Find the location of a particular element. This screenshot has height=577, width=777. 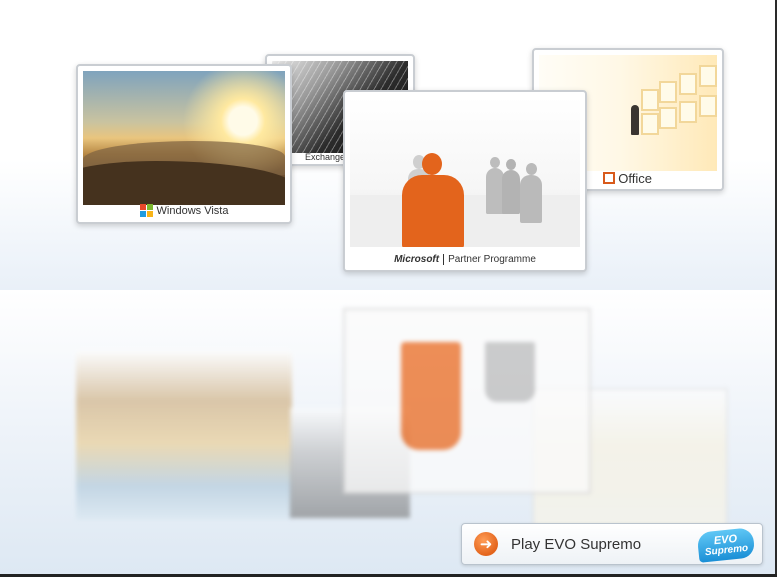

windows-vista-card-image is located at coordinates (184, 138).